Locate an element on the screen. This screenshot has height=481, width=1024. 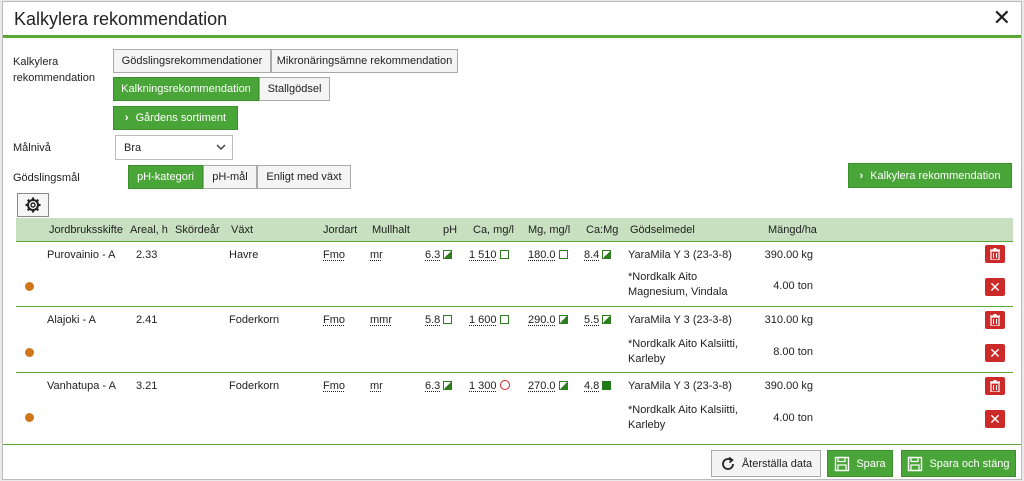
col-humus: Mullhalt is located at coordinates (391, 230).